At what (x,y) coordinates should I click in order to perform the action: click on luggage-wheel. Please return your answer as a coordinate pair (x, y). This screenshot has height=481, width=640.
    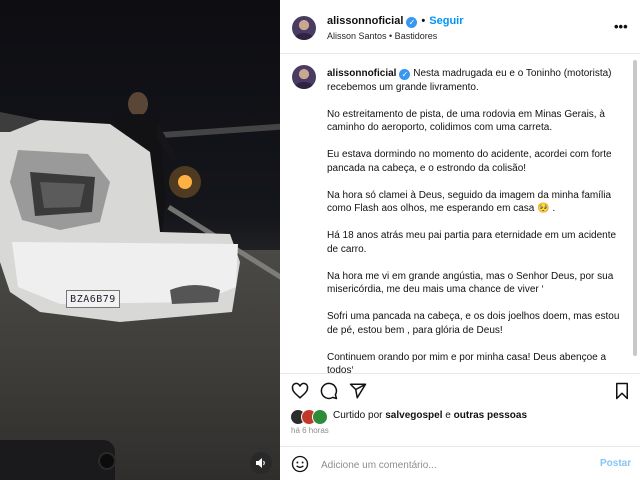
    Looking at the image, I should click on (107, 461).